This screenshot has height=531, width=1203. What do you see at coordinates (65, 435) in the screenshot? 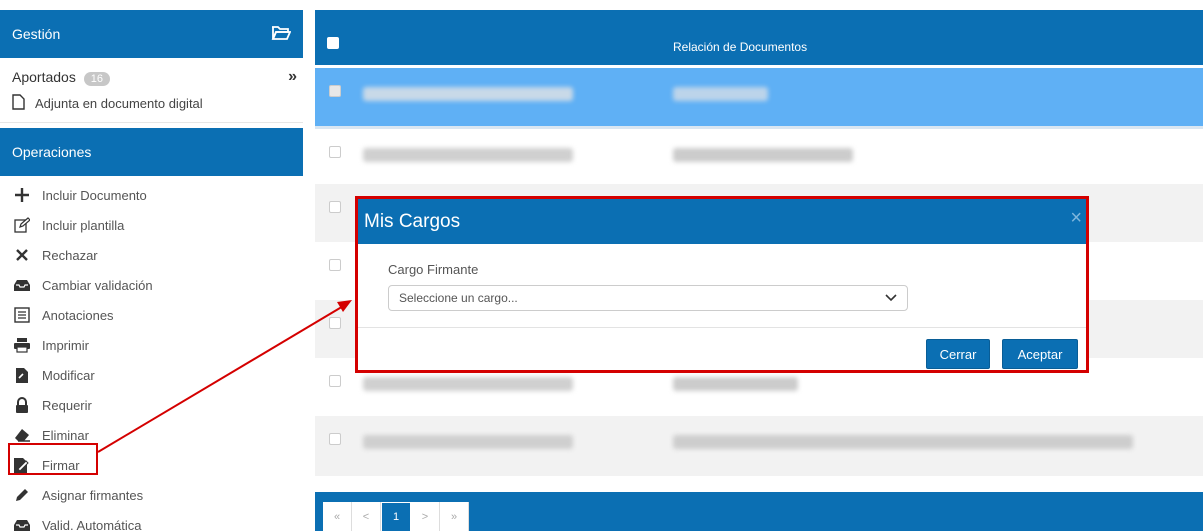
I see `op-label: Eliminar` at bounding box center [65, 435].